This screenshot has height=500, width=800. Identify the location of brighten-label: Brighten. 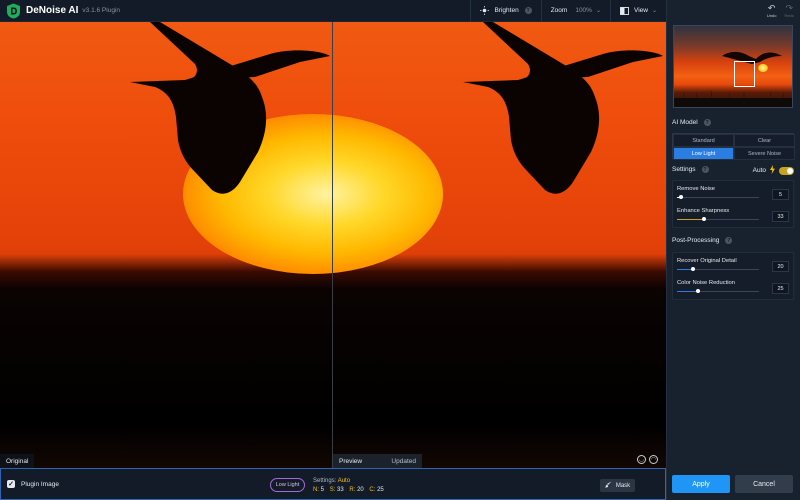
(506, 10).